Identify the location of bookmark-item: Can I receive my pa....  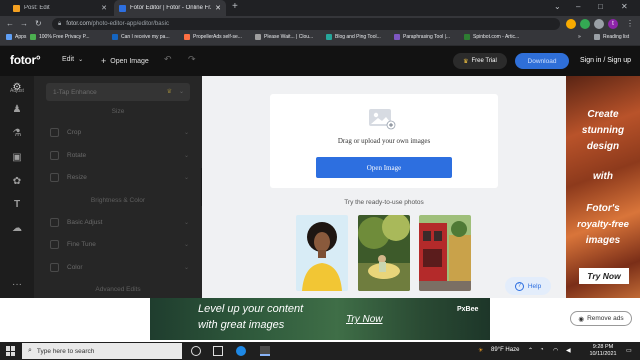
(141, 37).